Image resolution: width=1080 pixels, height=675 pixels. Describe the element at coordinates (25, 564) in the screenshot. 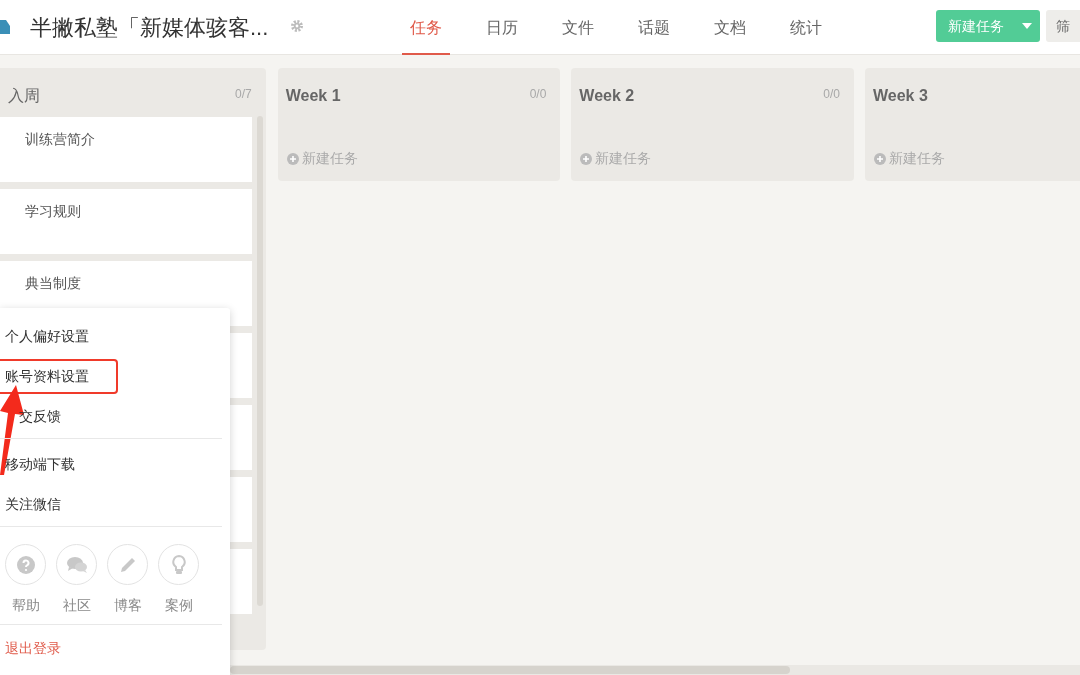

I see `help-icon` at that location.